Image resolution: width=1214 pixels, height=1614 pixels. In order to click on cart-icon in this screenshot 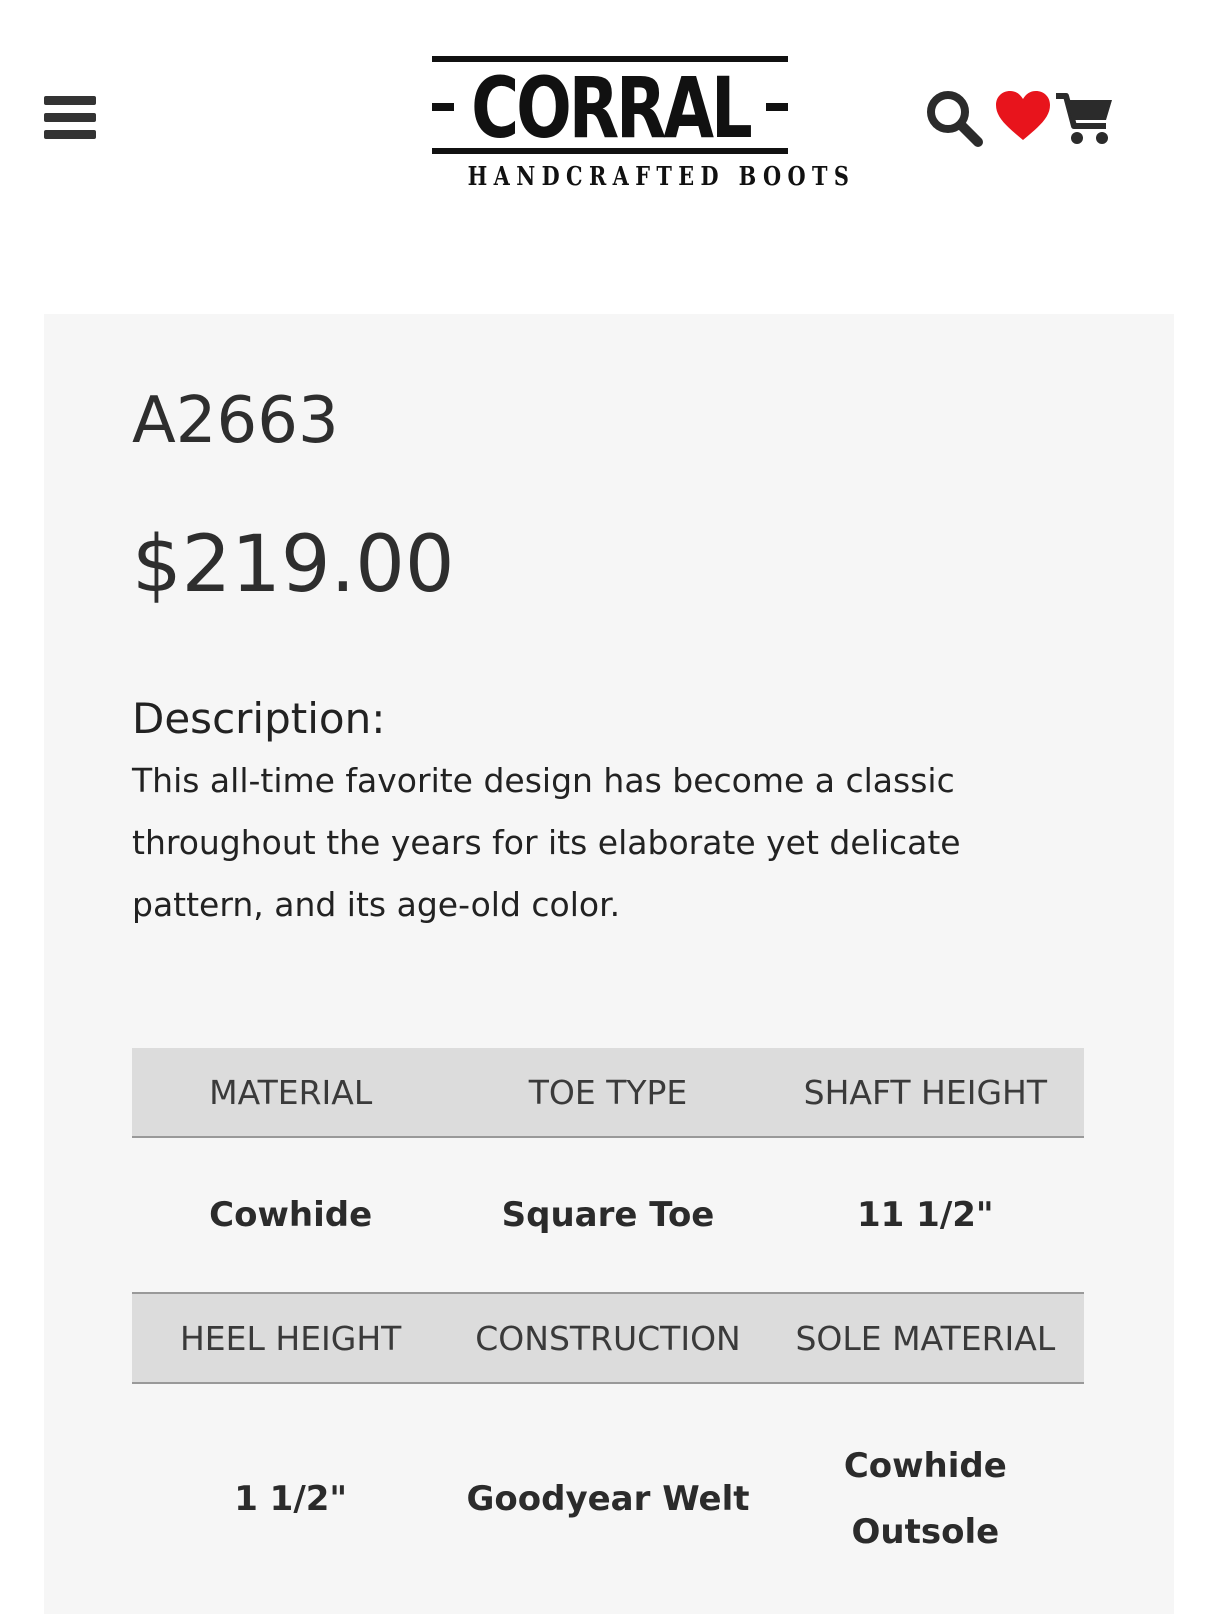, I will do `click(1084, 120)`.